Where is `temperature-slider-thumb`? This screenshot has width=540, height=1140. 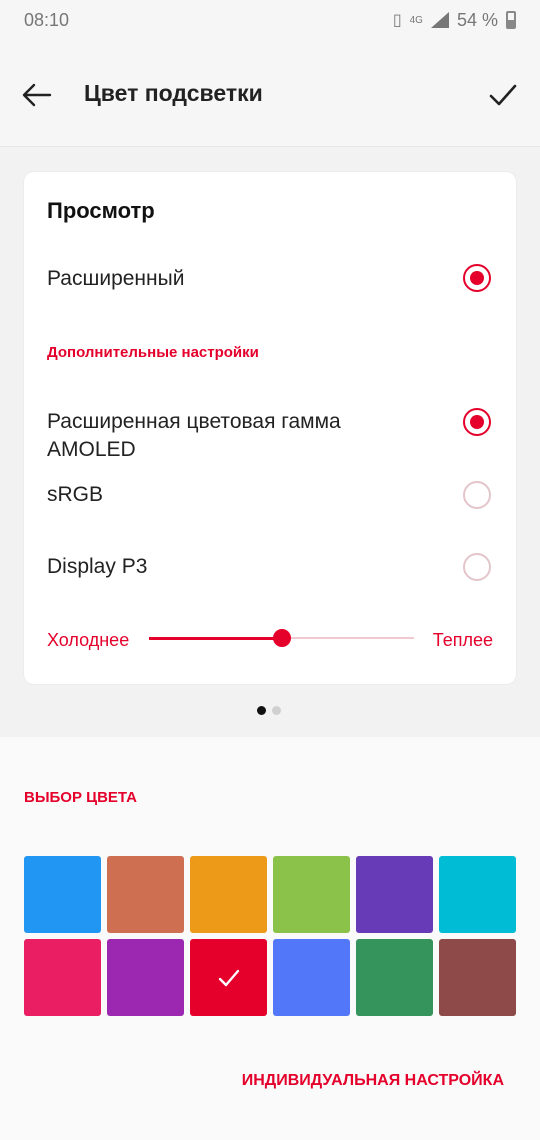
temperature-slider-thumb is located at coordinates (281, 638).